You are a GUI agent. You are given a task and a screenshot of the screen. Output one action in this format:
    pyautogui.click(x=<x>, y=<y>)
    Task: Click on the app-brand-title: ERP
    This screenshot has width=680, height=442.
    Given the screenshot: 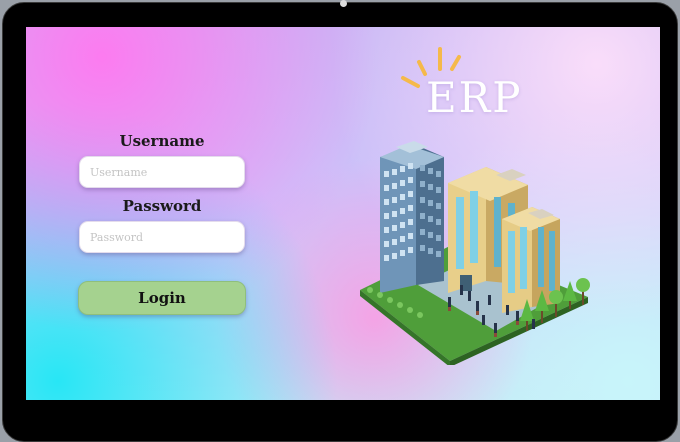 What is the action you would take?
    pyautogui.click(x=474, y=97)
    